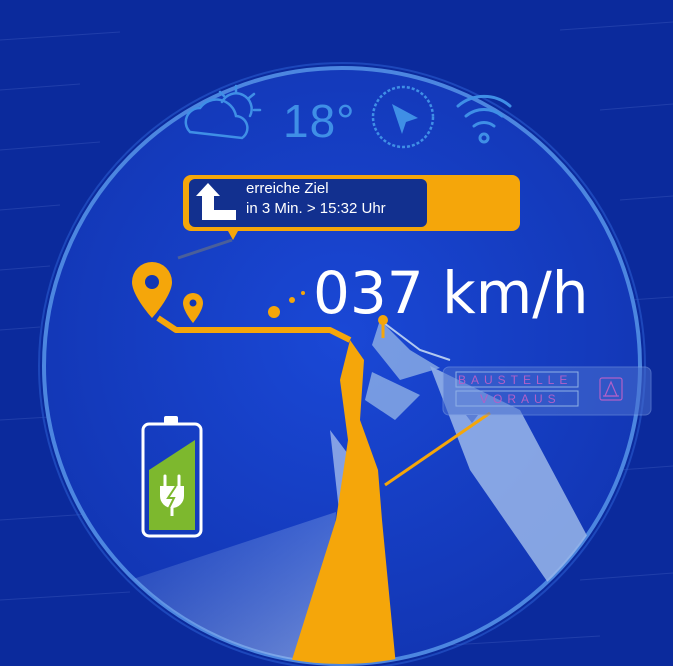 This screenshot has width=673, height=666. I want to click on navigation-eta: in 3 Min. > 15:32 Uhr, so click(316, 208).